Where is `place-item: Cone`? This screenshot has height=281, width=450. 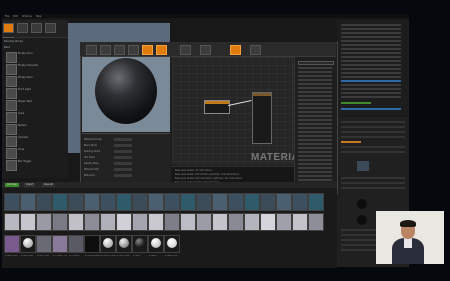 place-item: Cone is located at coordinates (36, 153).